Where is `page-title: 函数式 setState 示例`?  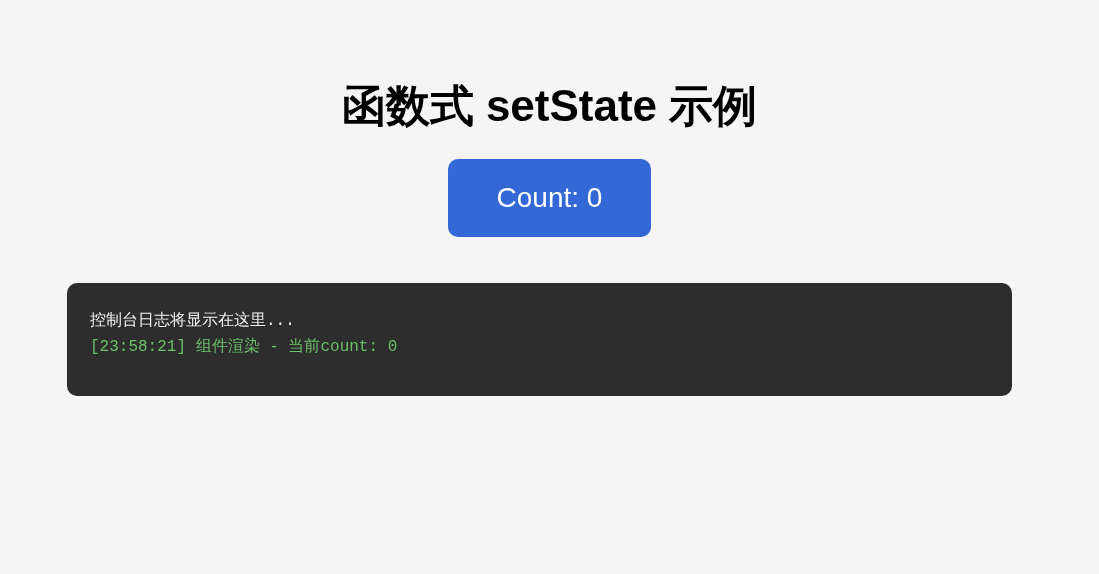
page-title: 函数式 setState 示例 is located at coordinates (549, 106).